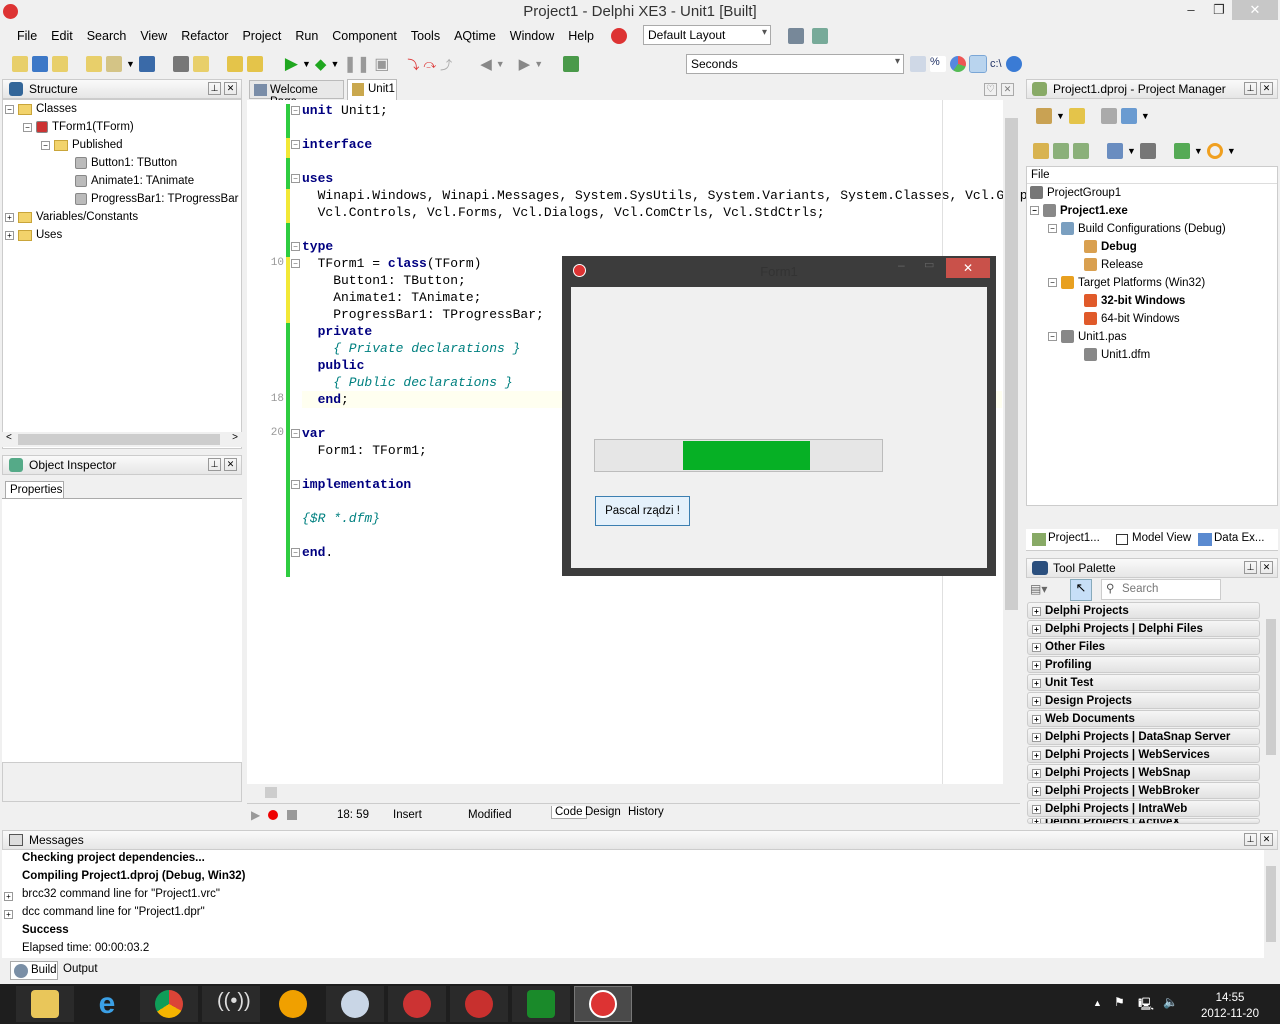 The height and width of the screenshot is (1024, 1280). Describe the element at coordinates (306, 37) in the screenshot. I see `menu-run: Run` at that location.